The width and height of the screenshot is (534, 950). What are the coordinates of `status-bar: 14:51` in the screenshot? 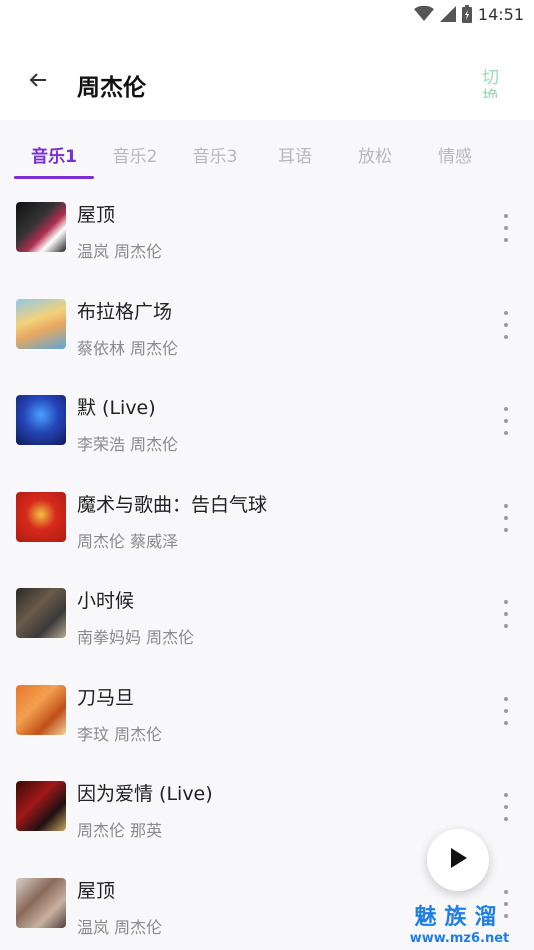 It's located at (267, 14).